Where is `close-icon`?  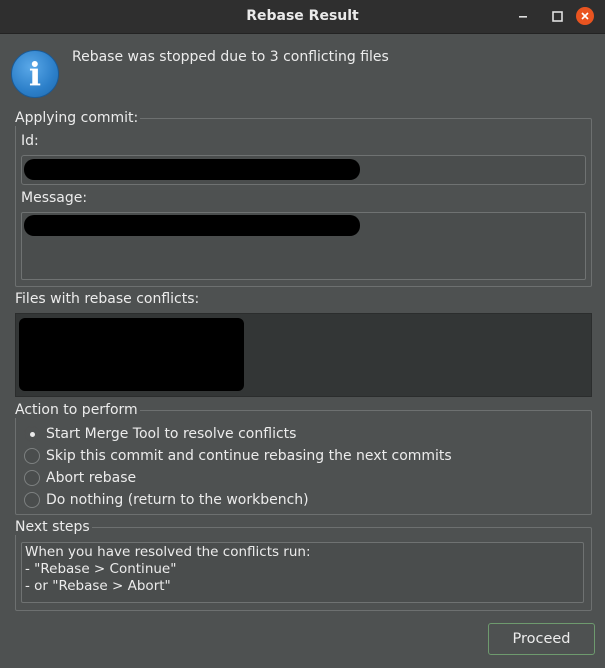
close-icon is located at coordinates (585, 16).